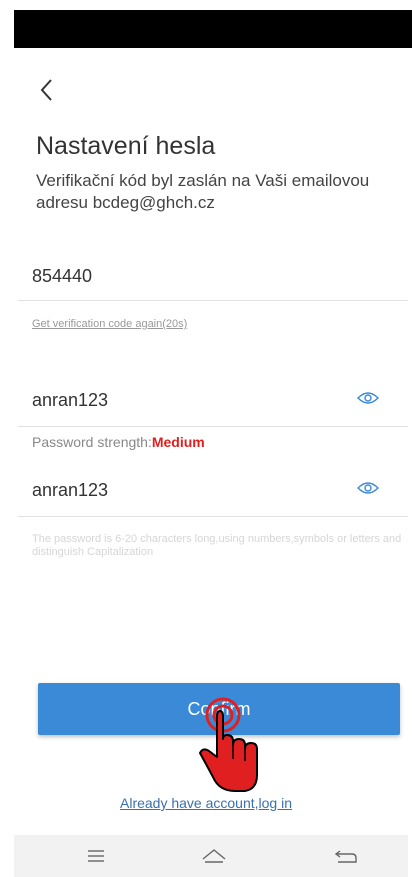  Describe the element at coordinates (178, 442) in the screenshot. I see `password-strength-level: Medium` at that location.